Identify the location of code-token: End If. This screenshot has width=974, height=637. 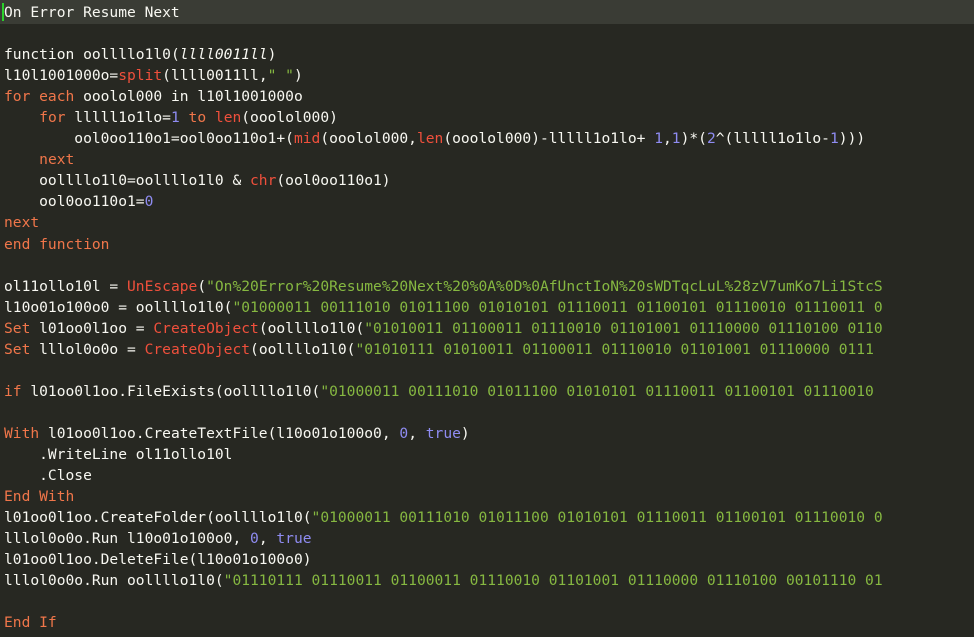
(30, 623).